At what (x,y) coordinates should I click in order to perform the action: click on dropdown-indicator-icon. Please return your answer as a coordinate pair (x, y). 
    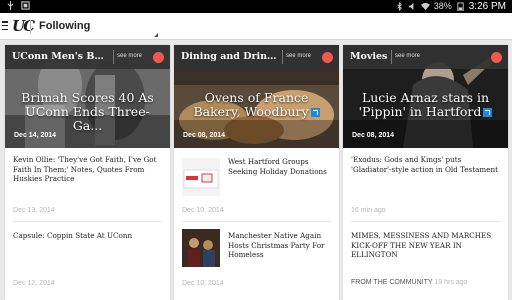
    Looking at the image, I should click on (156, 35).